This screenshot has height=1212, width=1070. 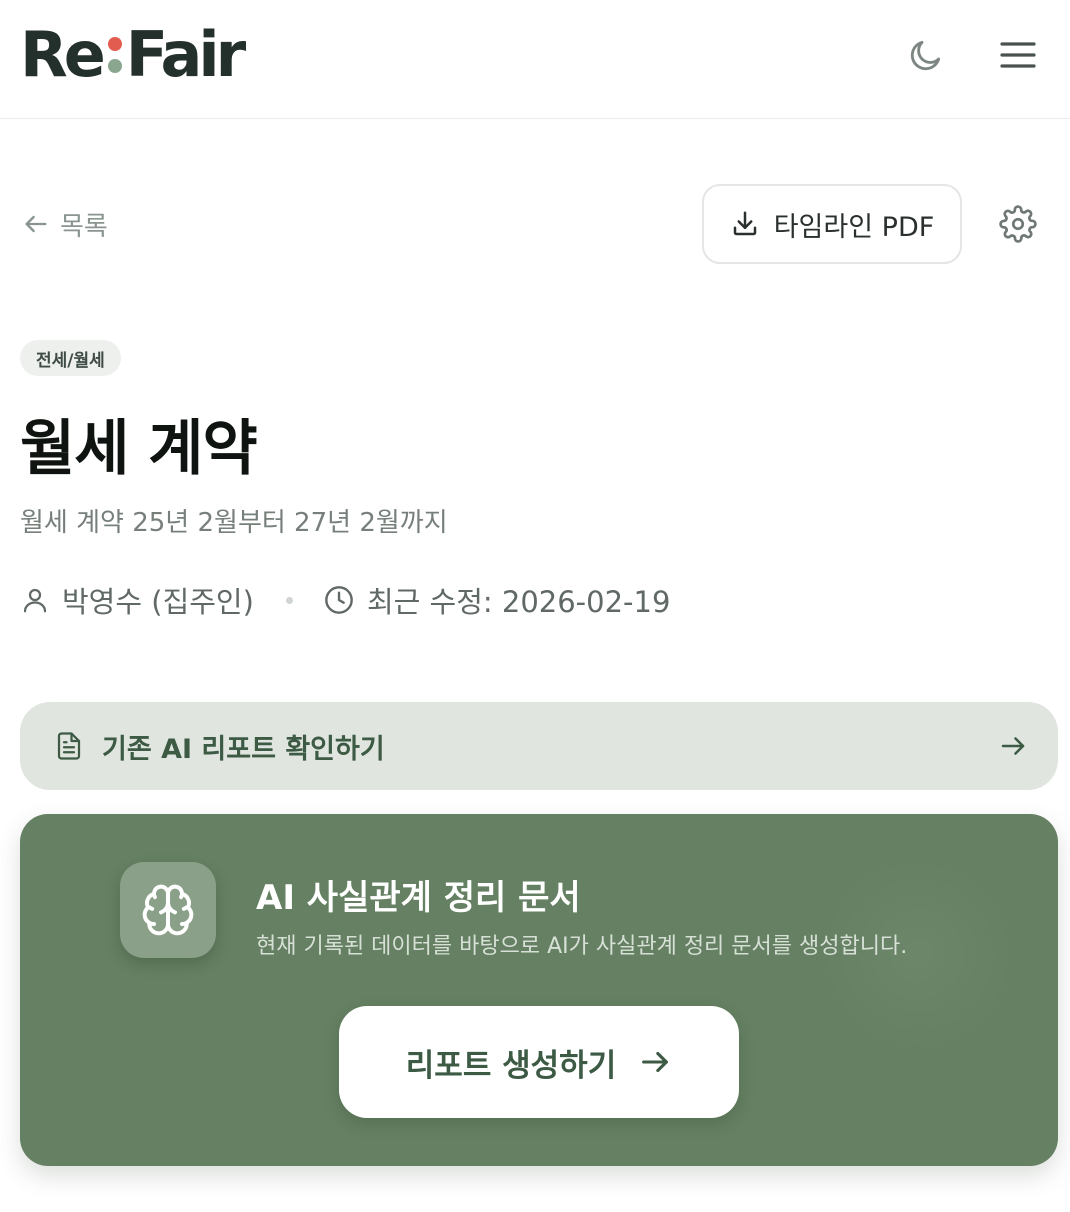 I want to click on ai-card-description: 현재 기록된 데이터를 바탕으로 AI가 사실관계 정리 문서를 생성합니다., so click(x=582, y=946).